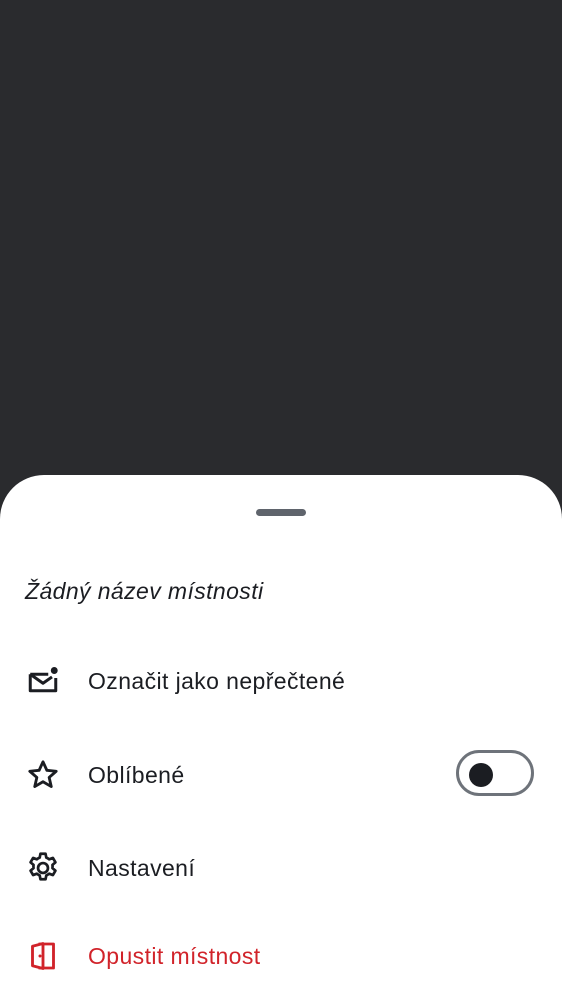  Describe the element at coordinates (144, 591) in the screenshot. I see `room-name-title: Žádný název místnosti` at that location.